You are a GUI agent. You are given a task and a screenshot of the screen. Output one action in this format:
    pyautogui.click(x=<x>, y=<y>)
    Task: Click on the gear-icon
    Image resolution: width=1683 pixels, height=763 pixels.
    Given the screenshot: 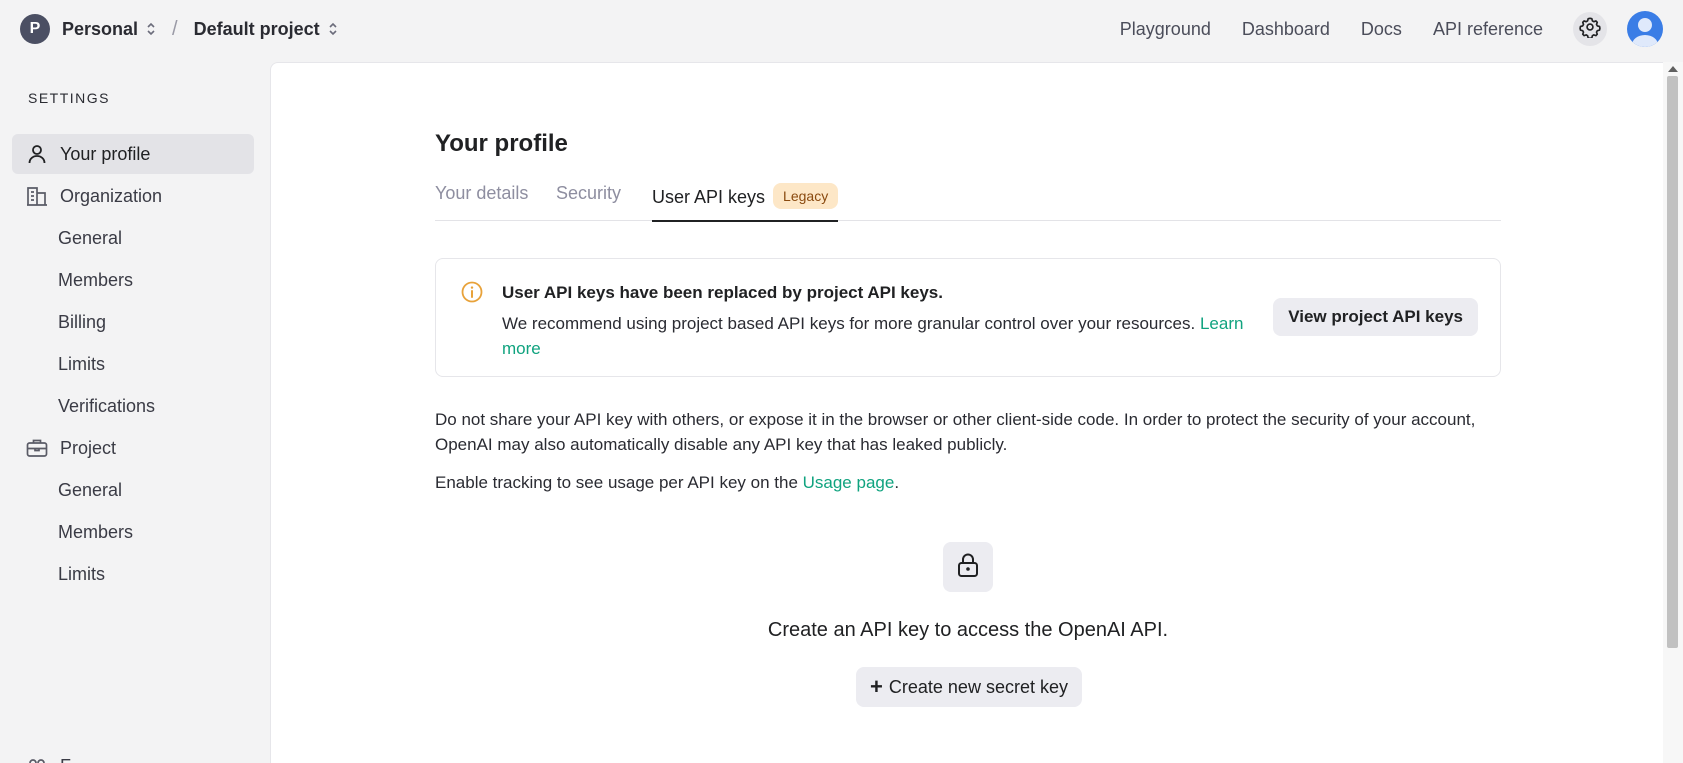 What is the action you would take?
    pyautogui.click(x=1590, y=29)
    